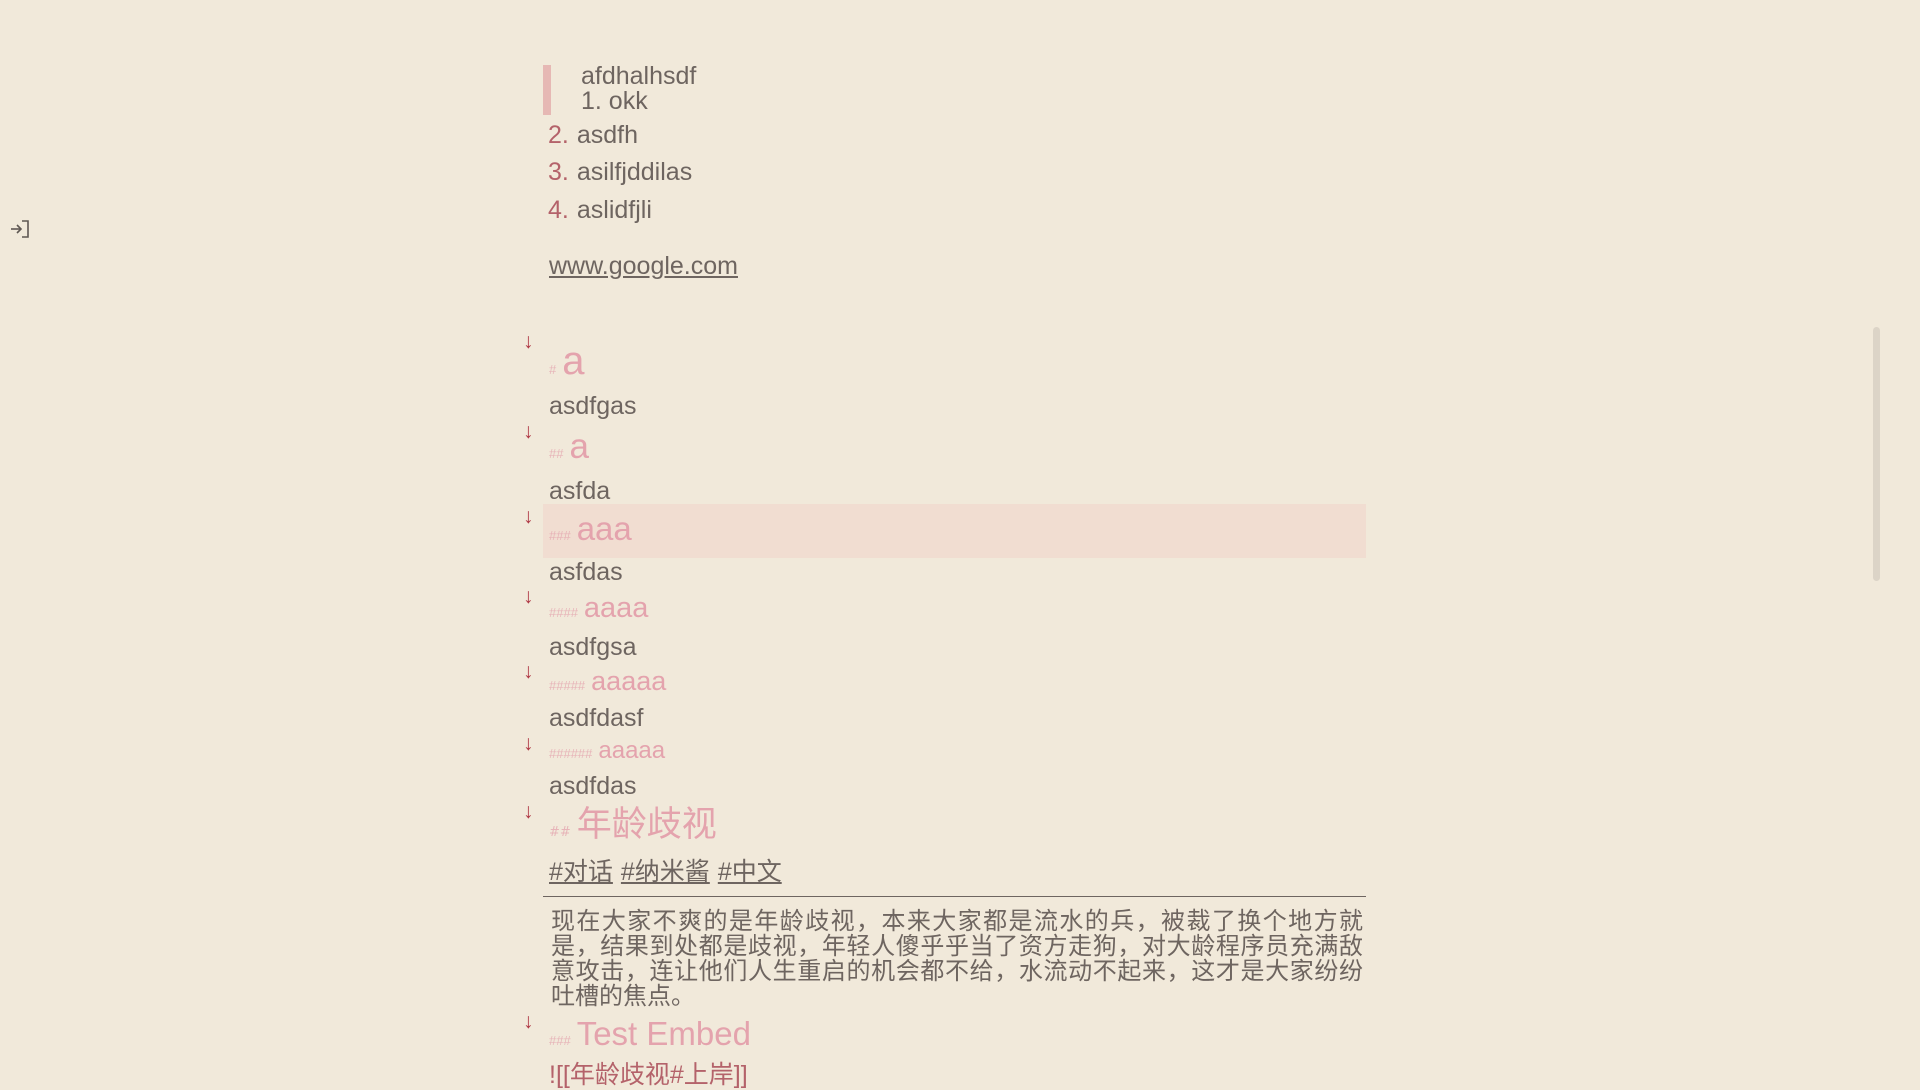 Image resolution: width=1920 pixels, height=1090 pixels. What do you see at coordinates (558, 172) in the screenshot?
I see `list-number: 3.` at bounding box center [558, 172].